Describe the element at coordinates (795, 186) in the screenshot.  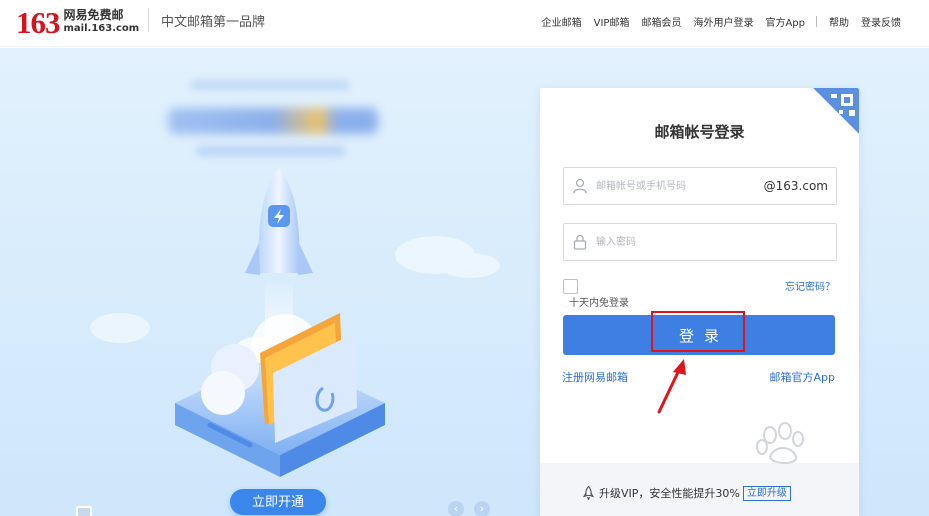
I see `email-domain-suffix: @163.com` at that location.